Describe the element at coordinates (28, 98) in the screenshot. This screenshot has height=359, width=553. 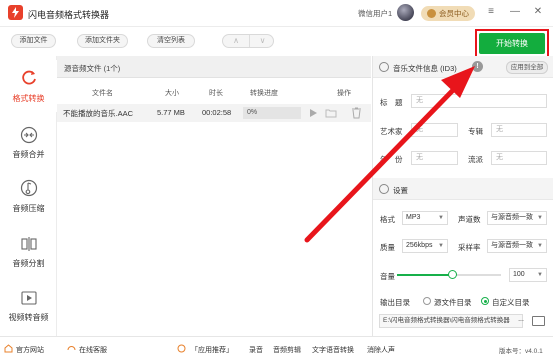
I see `sidebar-item-label: 格式转换` at that location.